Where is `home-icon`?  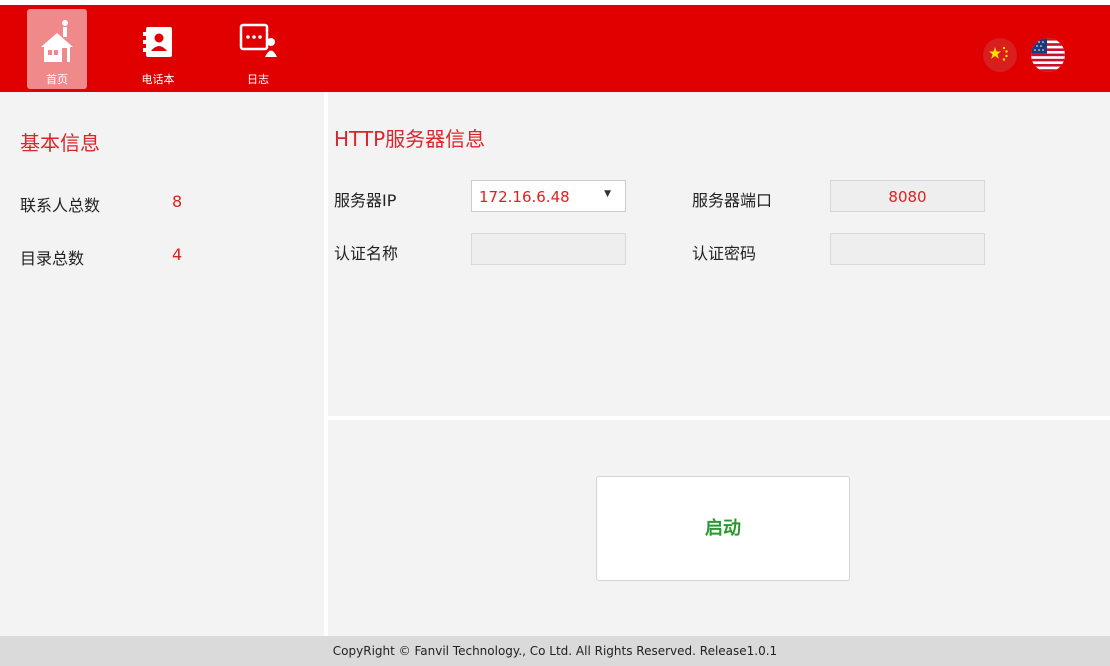 home-icon is located at coordinates (57, 41).